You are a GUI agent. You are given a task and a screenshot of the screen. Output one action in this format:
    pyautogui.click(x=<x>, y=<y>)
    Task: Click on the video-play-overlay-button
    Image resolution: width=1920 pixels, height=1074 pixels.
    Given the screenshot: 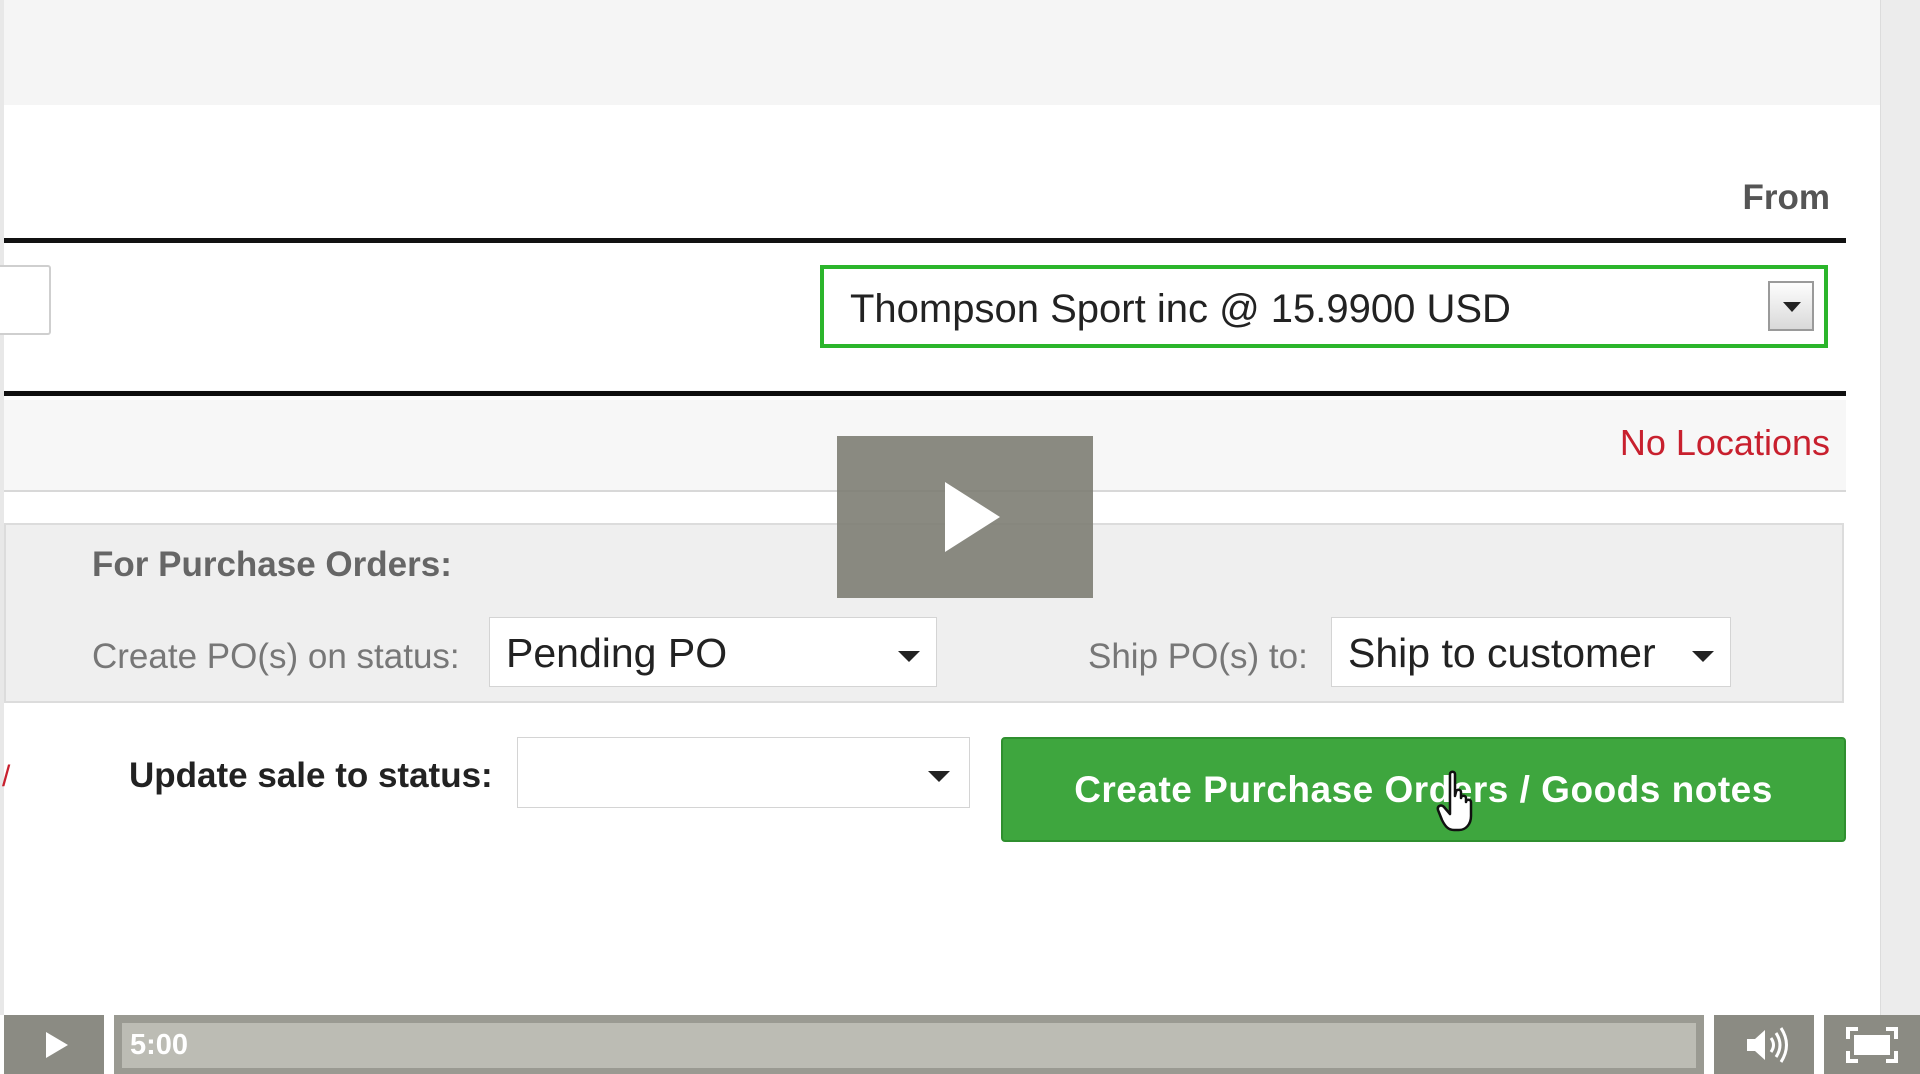 What is the action you would take?
    pyautogui.click(x=965, y=517)
    